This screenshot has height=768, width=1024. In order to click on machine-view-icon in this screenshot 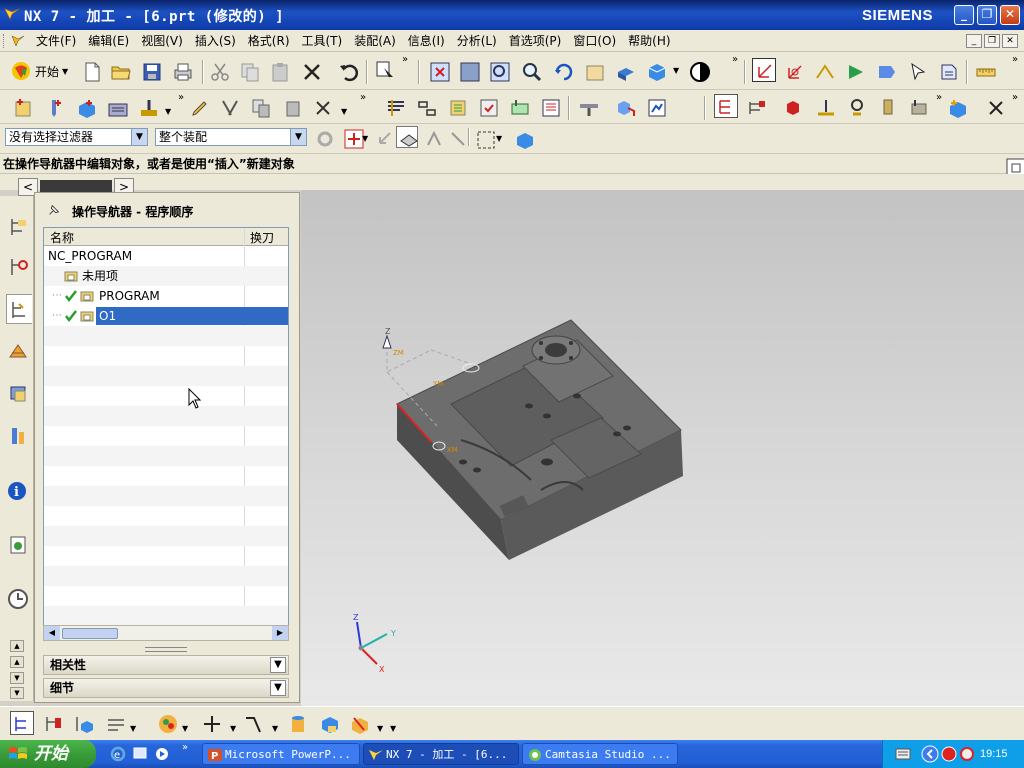, I will do `click(54, 724)`.